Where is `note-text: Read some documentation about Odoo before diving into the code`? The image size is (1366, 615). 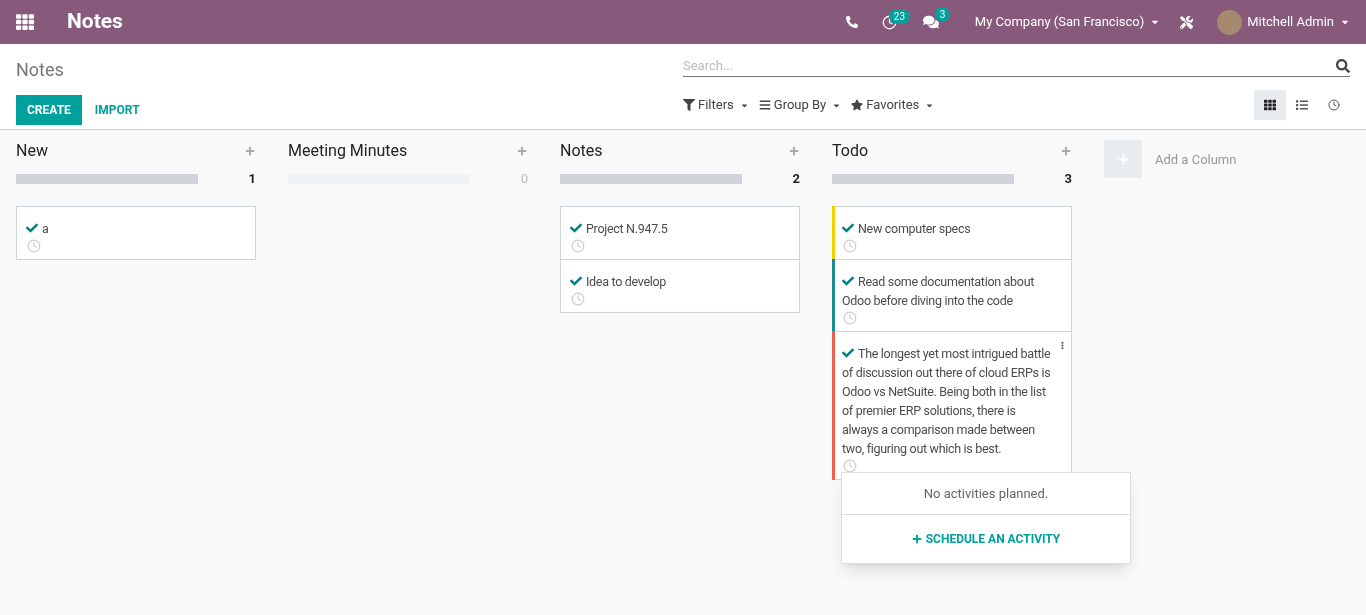
note-text: Read some documentation about Odoo before diving into the code is located at coordinates (939, 291).